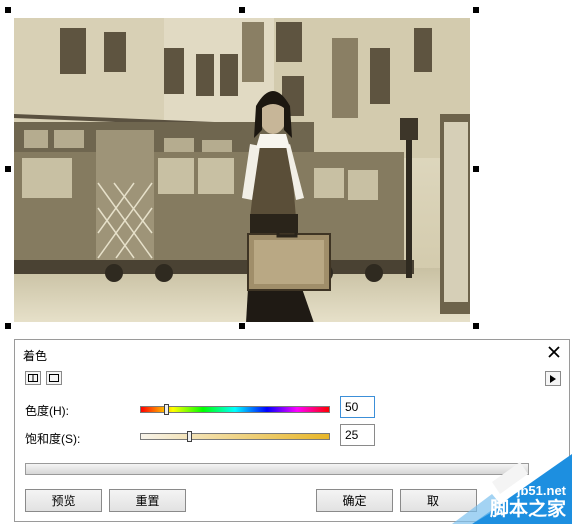 Image resolution: width=572 pixels, height=524 pixels. I want to click on play-icon, so click(553, 378).